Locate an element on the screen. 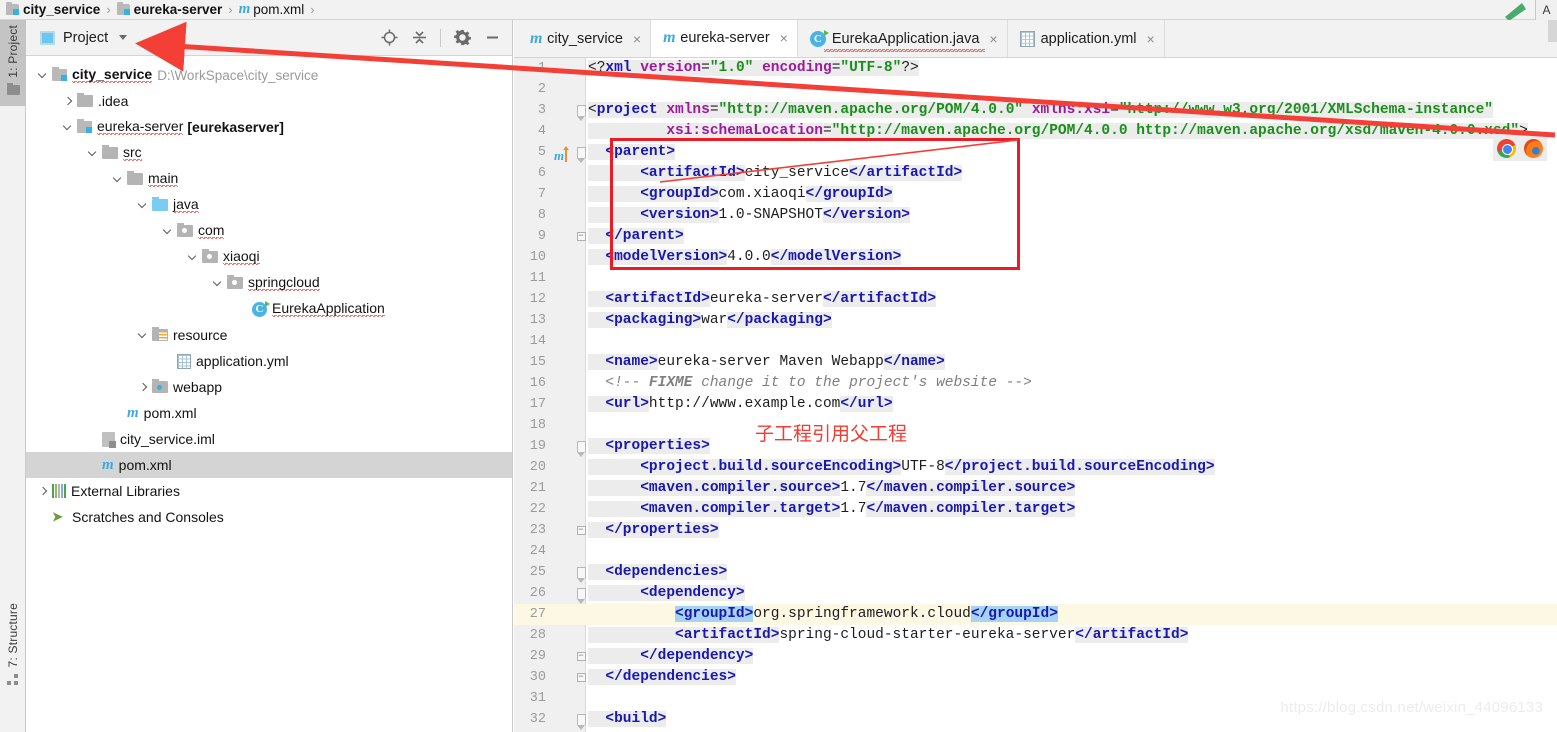 The width and height of the screenshot is (1557, 732). code-token: </modelVersion> is located at coordinates (836, 257).